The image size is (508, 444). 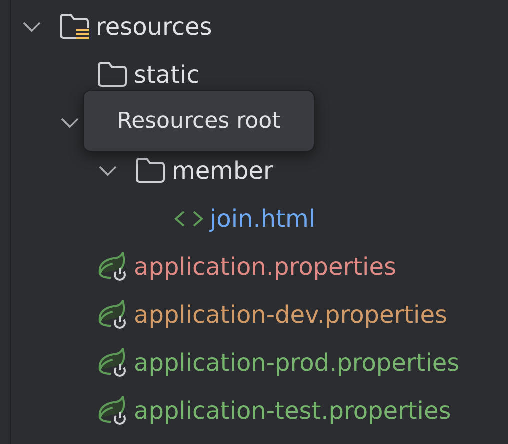 I want to click on tree-item: resources, so click(x=154, y=27).